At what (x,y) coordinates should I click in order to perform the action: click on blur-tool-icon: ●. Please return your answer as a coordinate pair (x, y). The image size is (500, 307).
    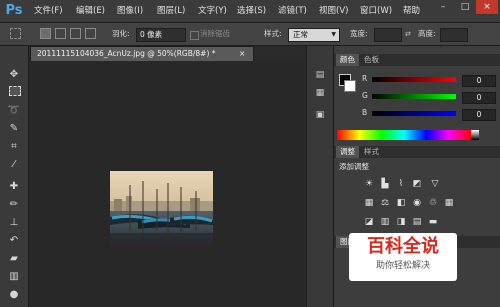
    Looking at the image, I should click on (14, 295).